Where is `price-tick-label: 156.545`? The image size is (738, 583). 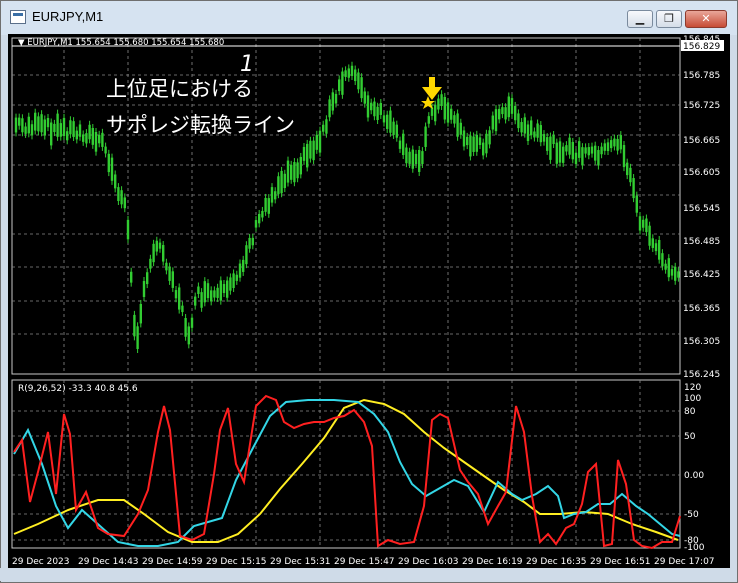 price-tick-label: 156.545 is located at coordinates (701, 209).